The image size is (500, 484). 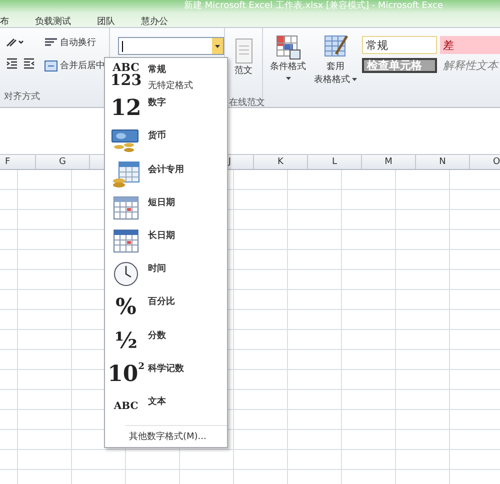 I want to click on ledger-coins-icon, so click(x=126, y=174).